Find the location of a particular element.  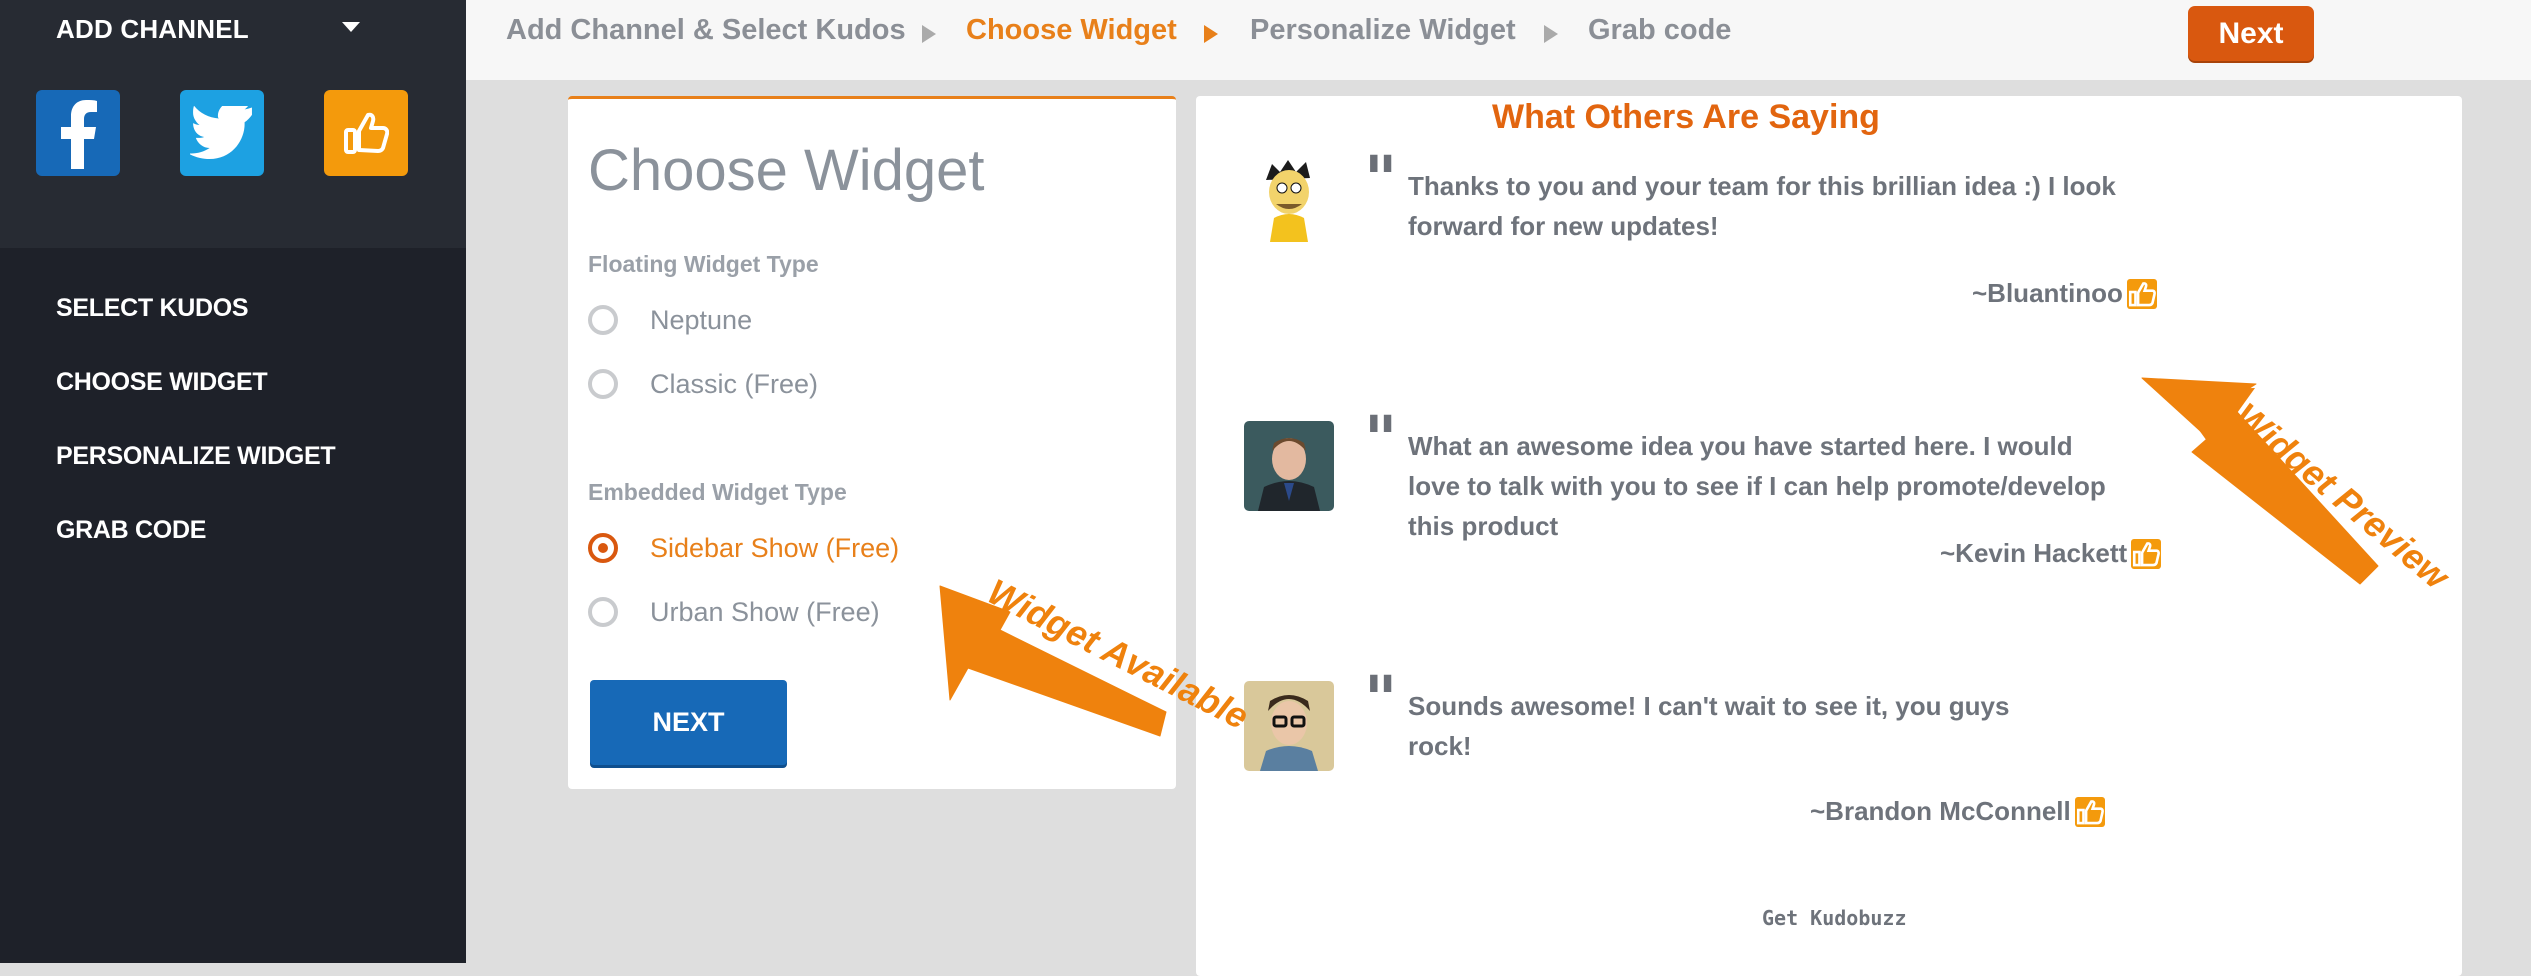

radio-button-selected-icon is located at coordinates (603, 548).